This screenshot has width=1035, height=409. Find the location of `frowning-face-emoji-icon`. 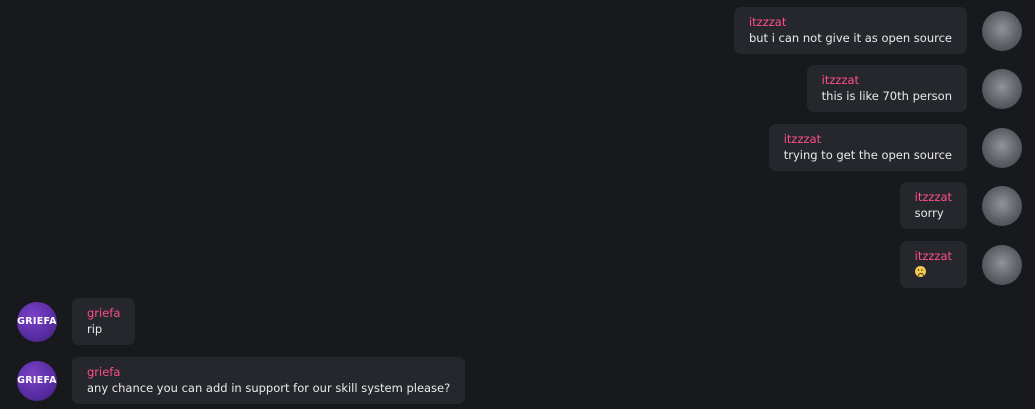

frowning-face-emoji-icon is located at coordinates (920, 271).